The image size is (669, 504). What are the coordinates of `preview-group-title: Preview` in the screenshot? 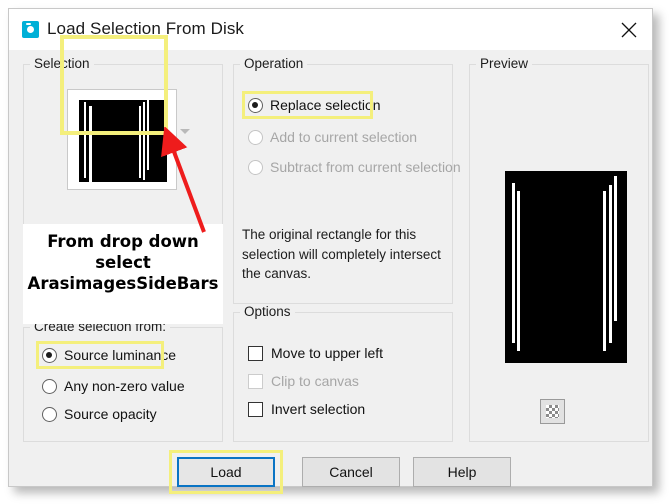 It's located at (504, 63).